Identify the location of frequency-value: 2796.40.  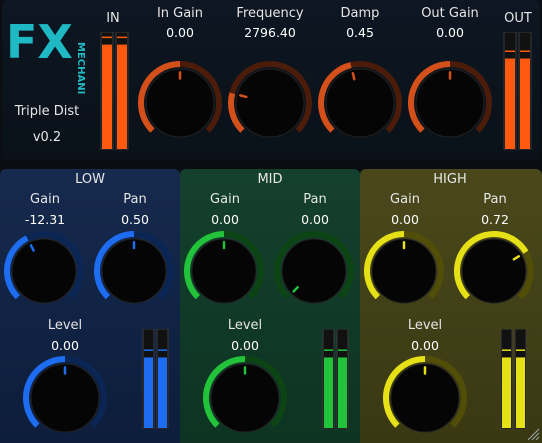
(270, 32).